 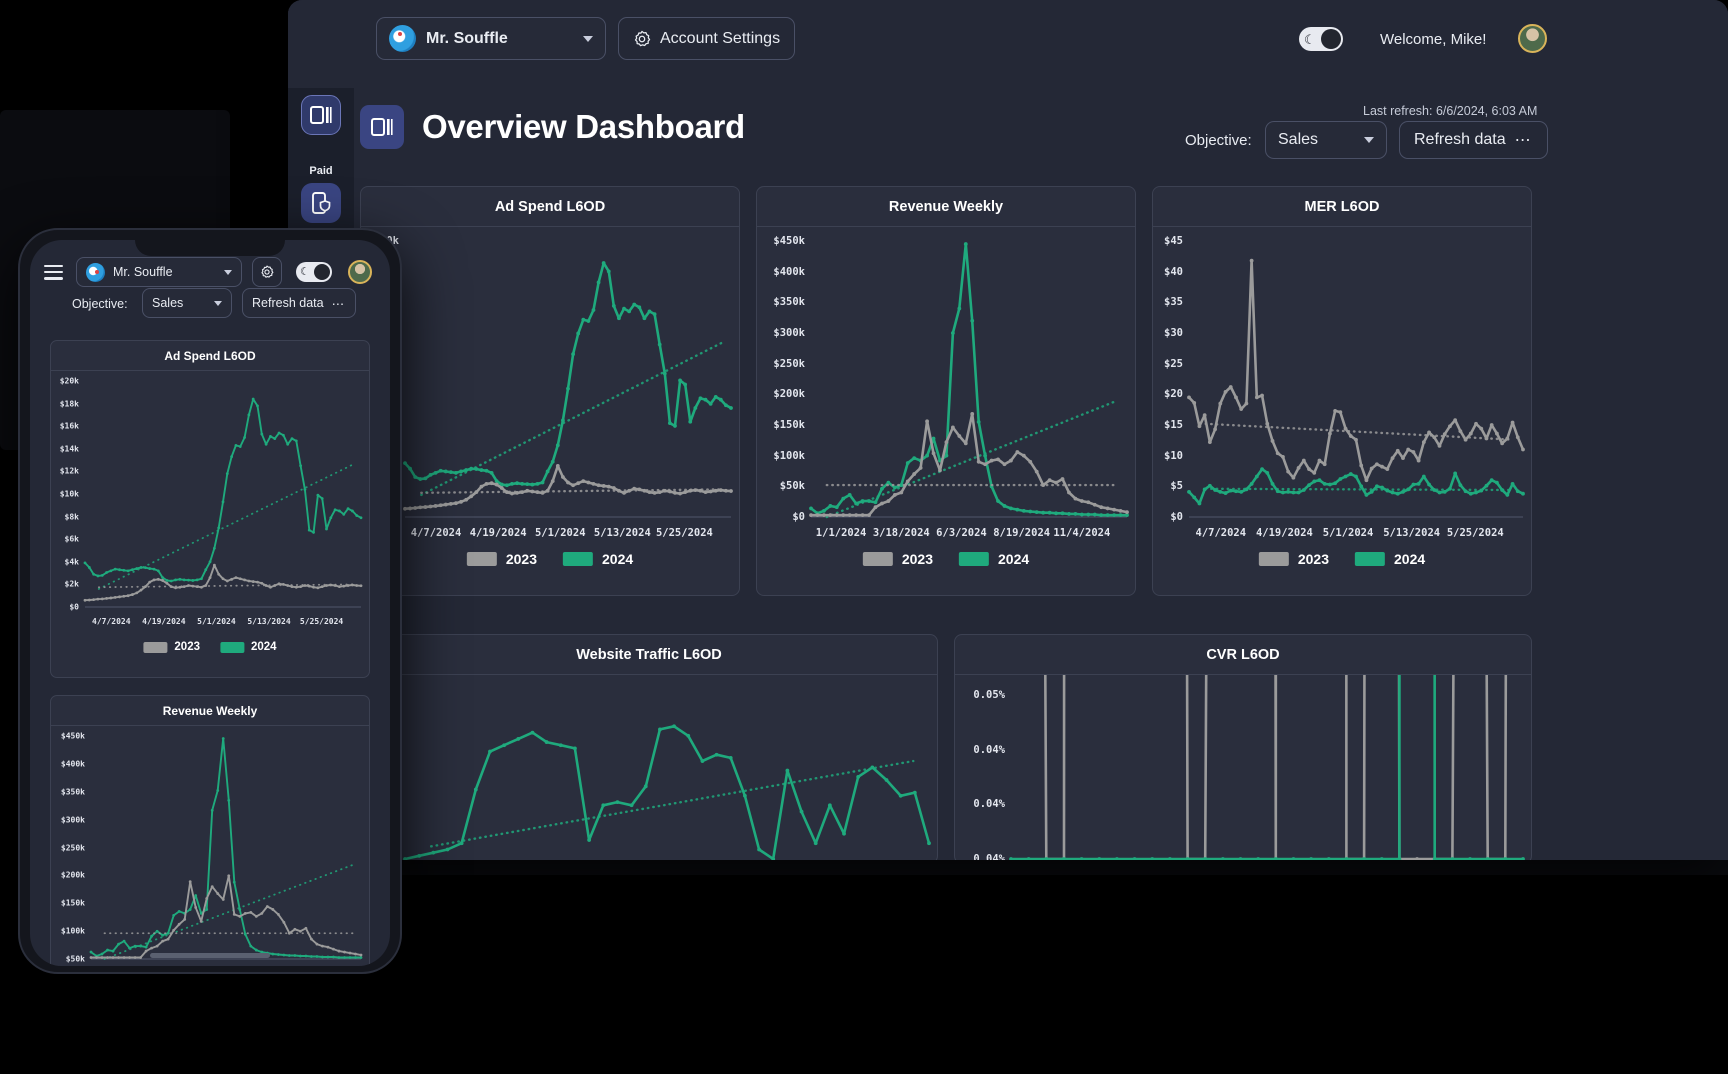 What do you see at coordinates (71, 539) in the screenshot?
I see `y-axis-tick: $6k` at bounding box center [71, 539].